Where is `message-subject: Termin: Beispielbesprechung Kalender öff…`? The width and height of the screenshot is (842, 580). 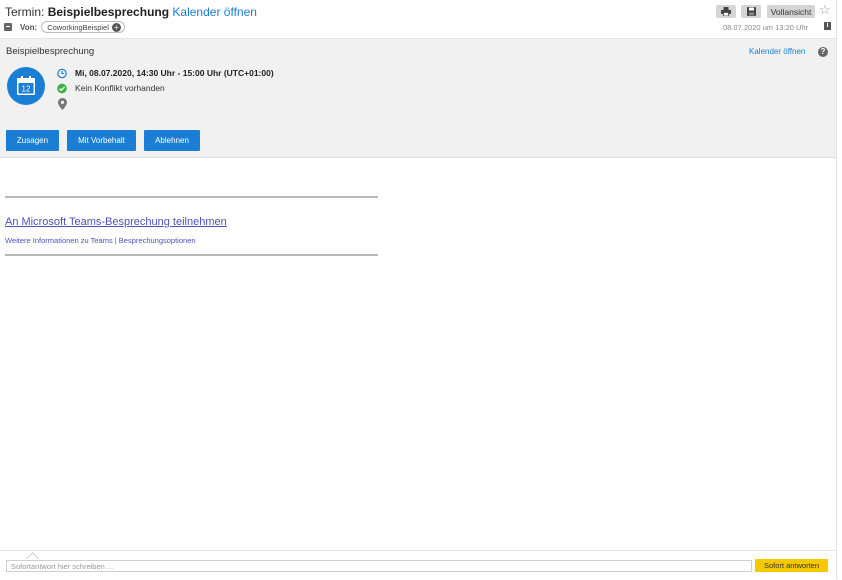 message-subject: Termin: Beispielbesprechung Kalender öff… is located at coordinates (131, 12).